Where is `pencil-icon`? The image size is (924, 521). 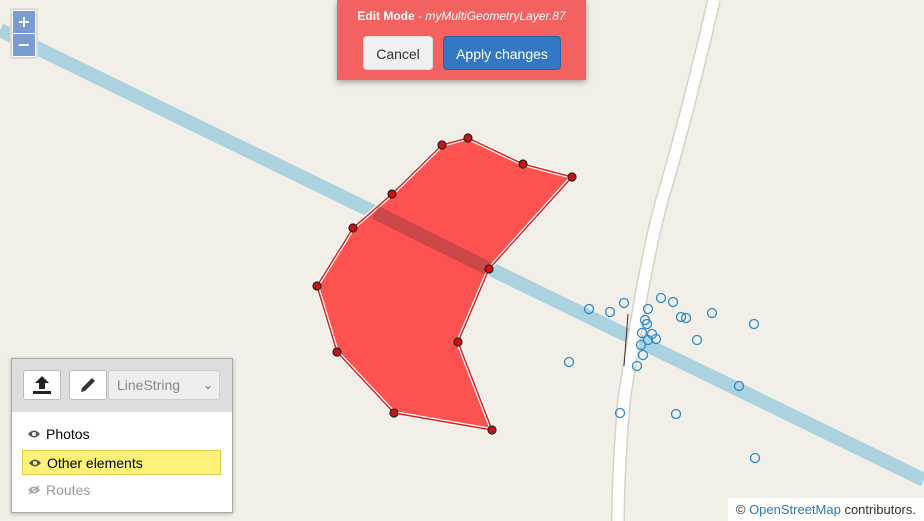 pencil-icon is located at coordinates (88, 385).